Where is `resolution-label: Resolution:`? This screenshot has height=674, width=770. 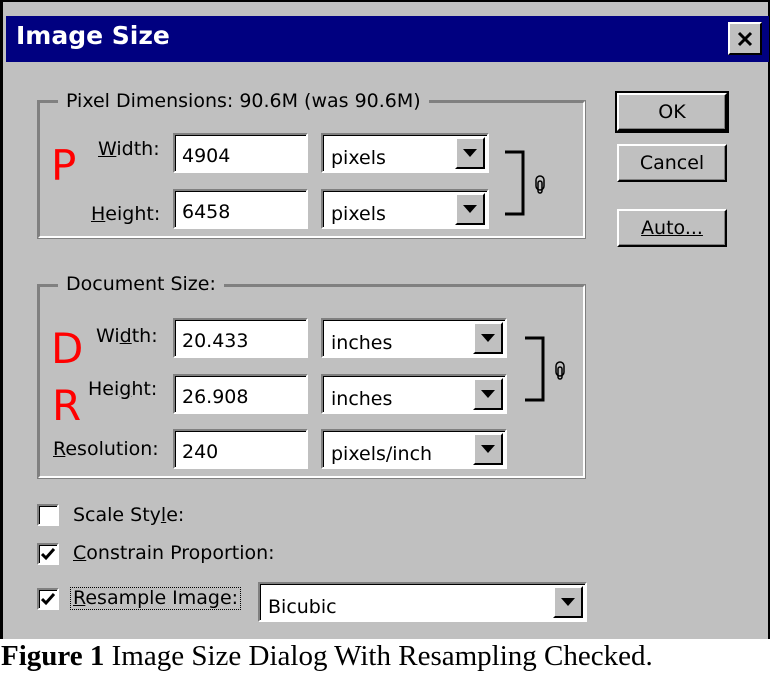 resolution-label: Resolution: is located at coordinates (106, 449).